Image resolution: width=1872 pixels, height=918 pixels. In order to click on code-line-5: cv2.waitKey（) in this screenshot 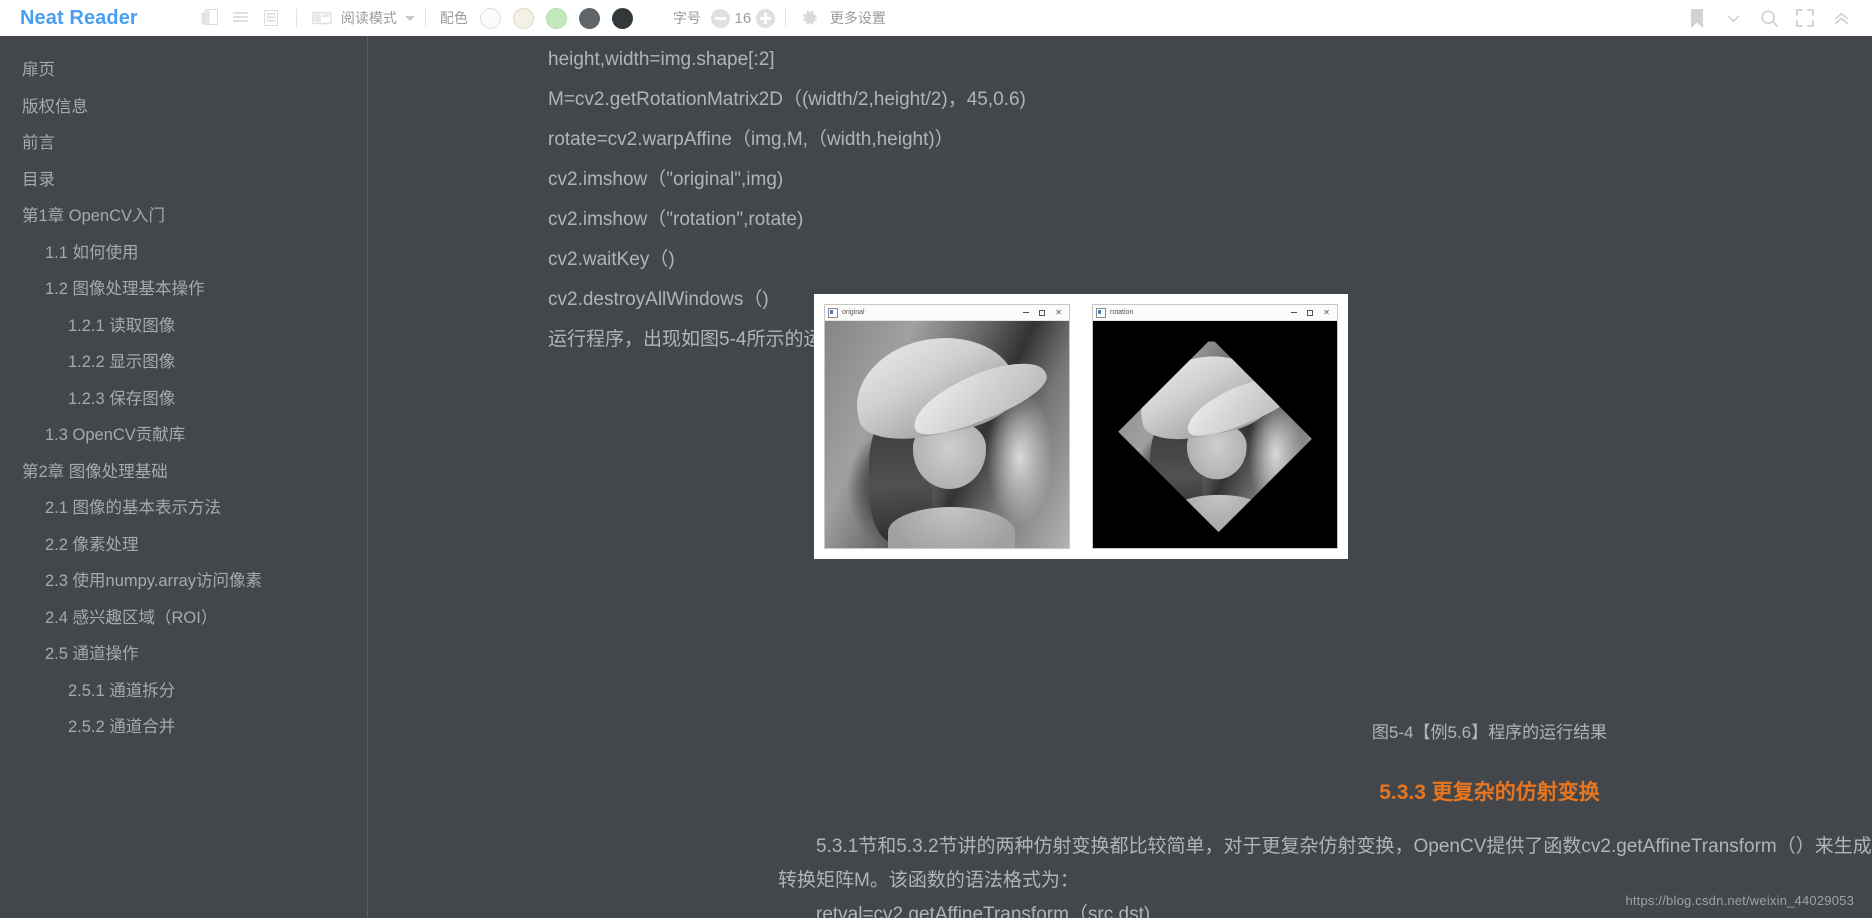, I will do `click(611, 259)`.